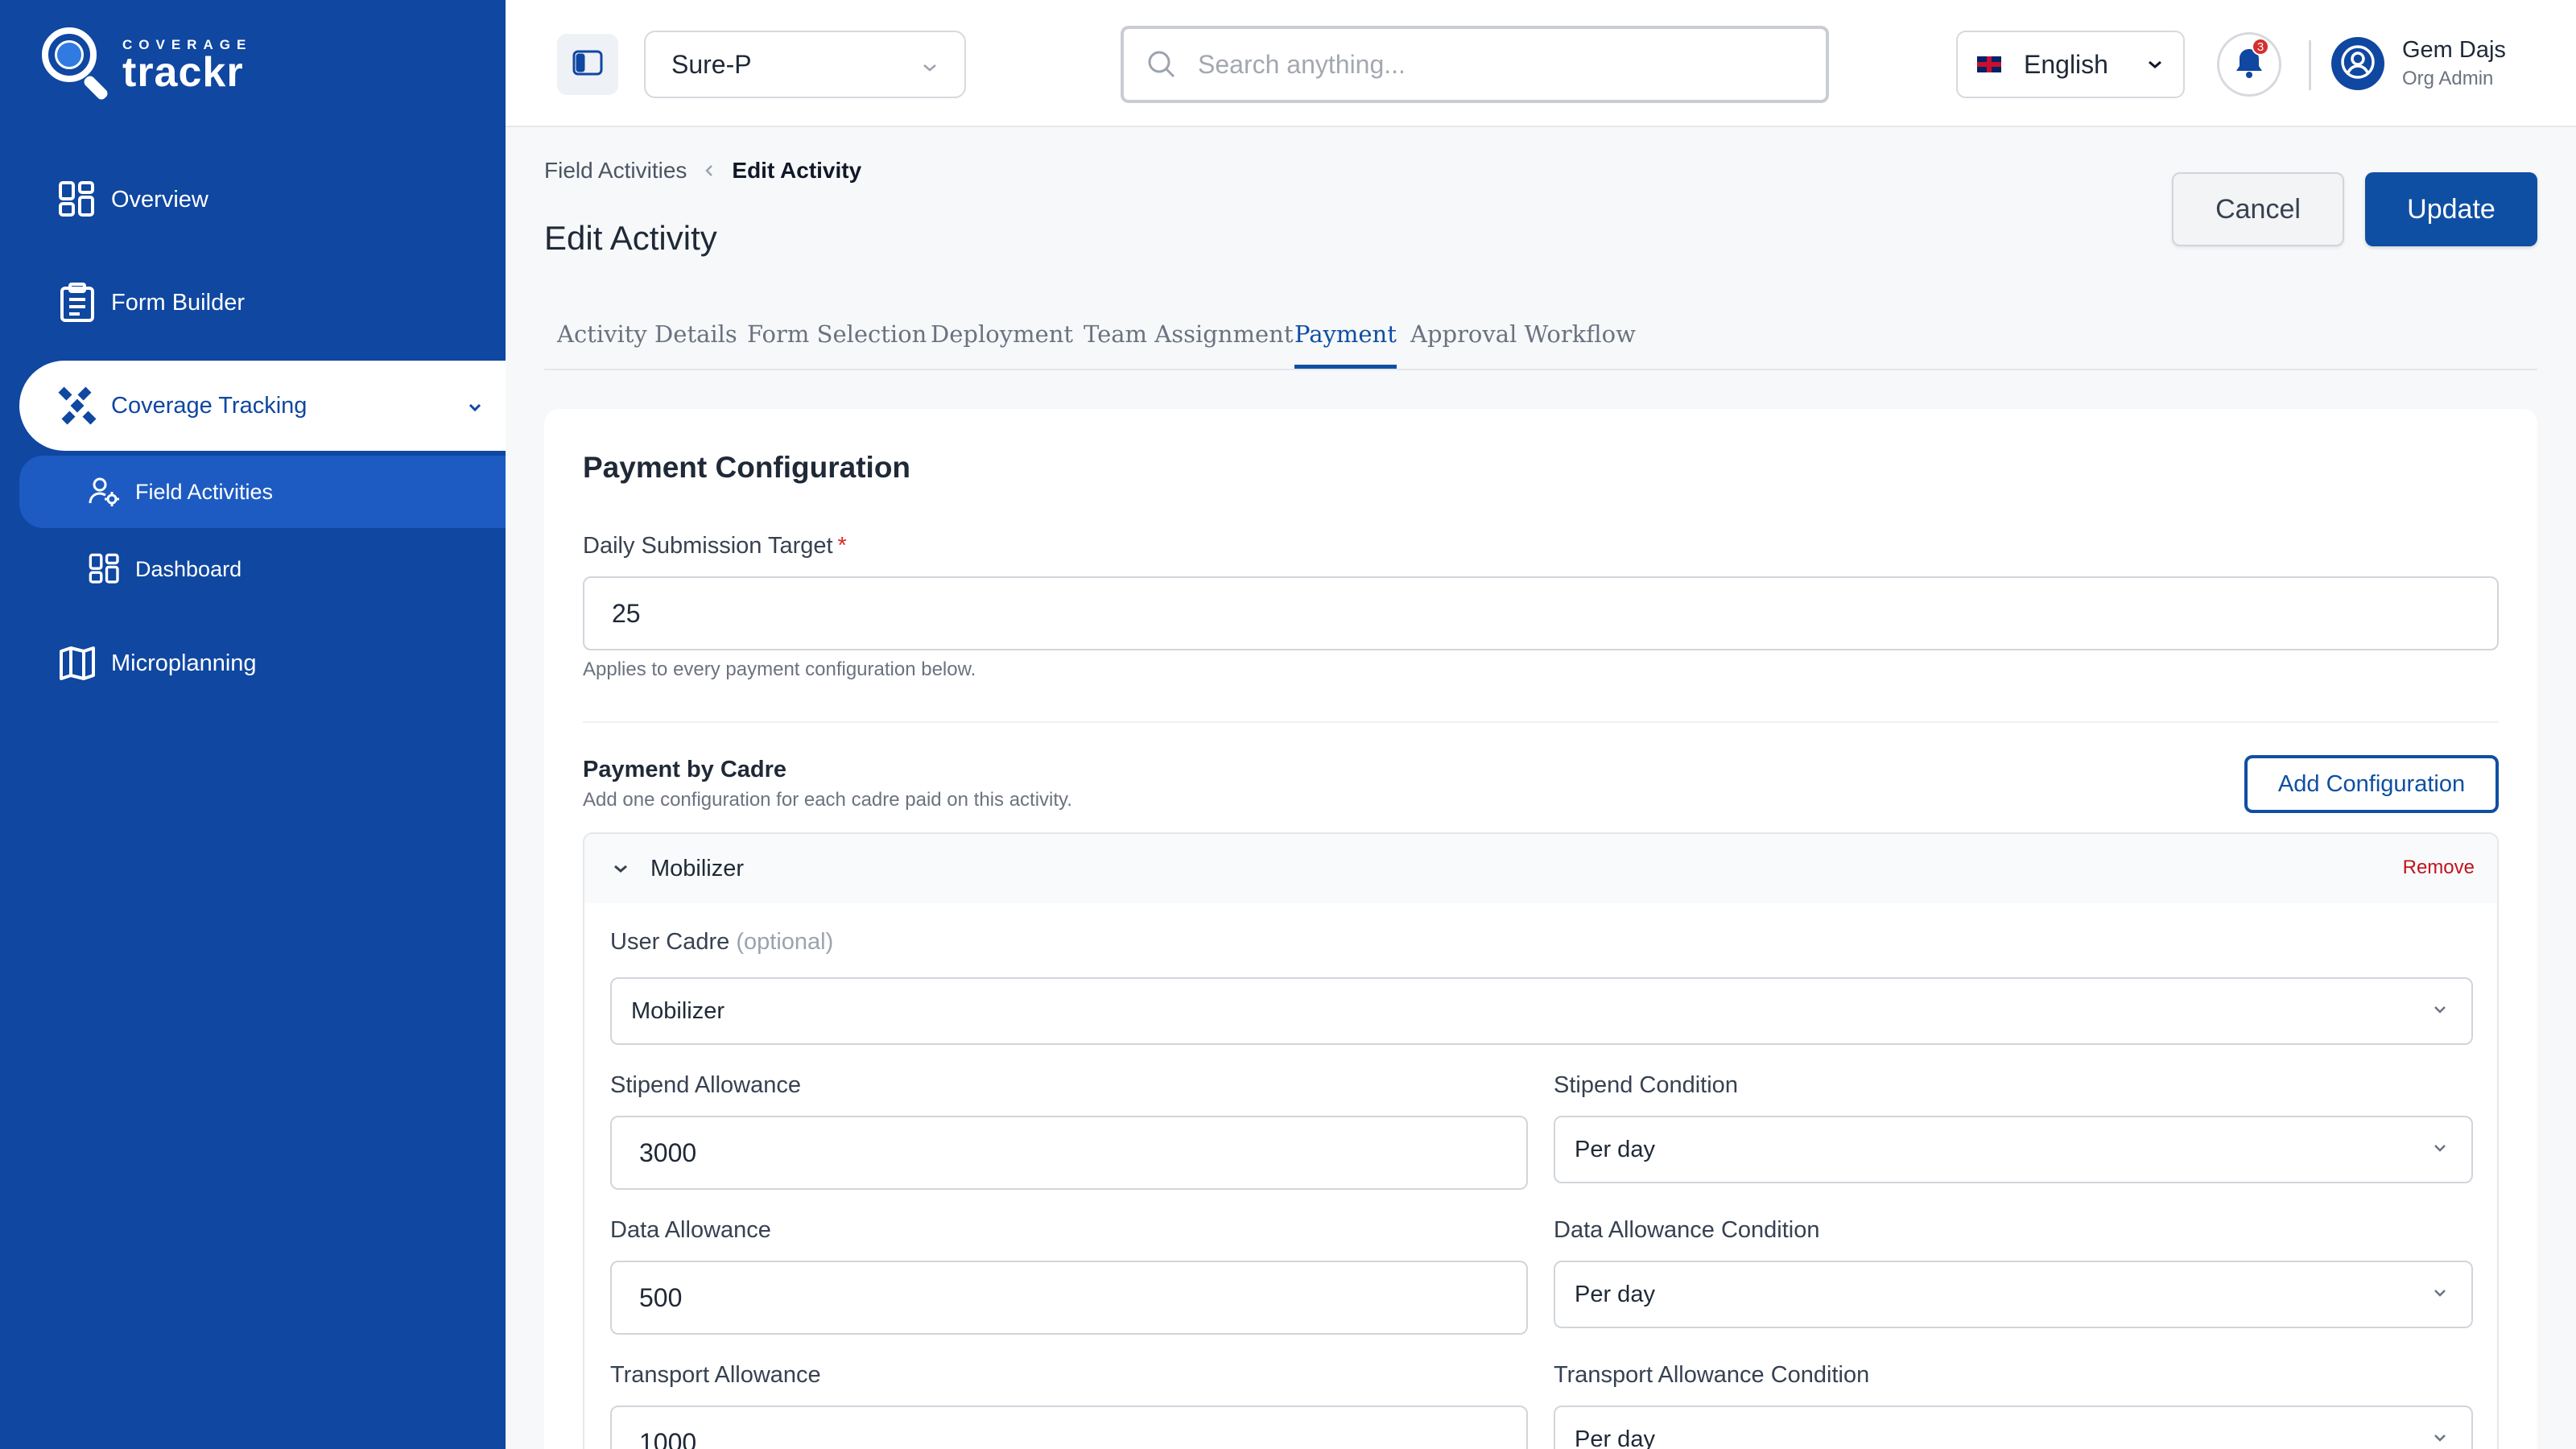 The height and width of the screenshot is (1449, 2576). I want to click on transport-allowance-label: Transport Allowance, so click(715, 1375).